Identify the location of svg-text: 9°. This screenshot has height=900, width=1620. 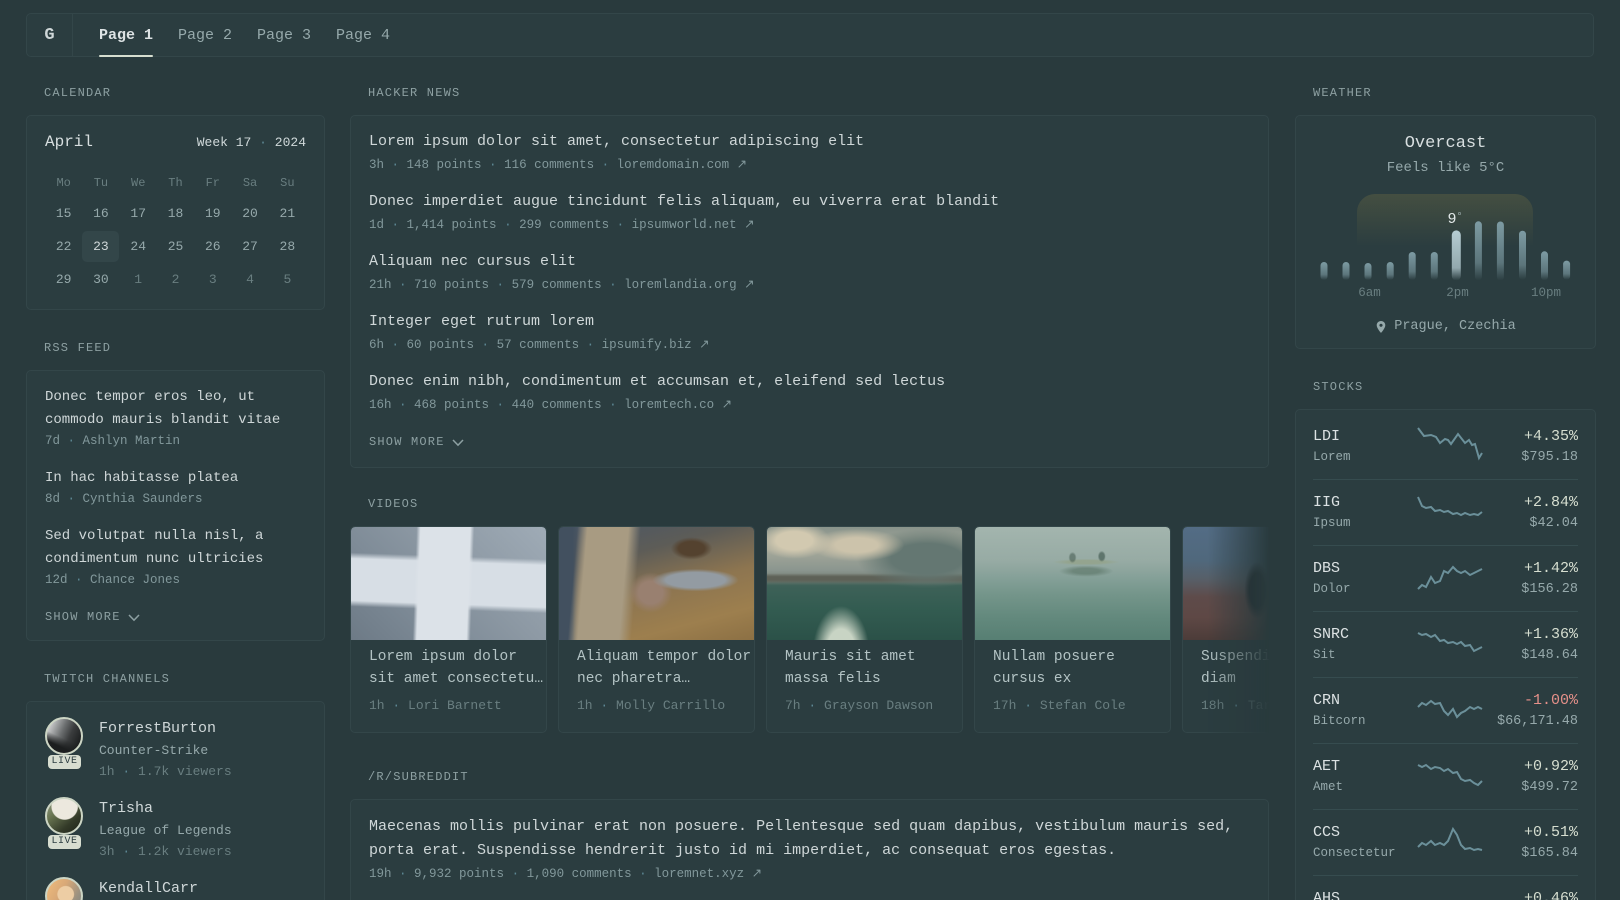
(1454, 219).